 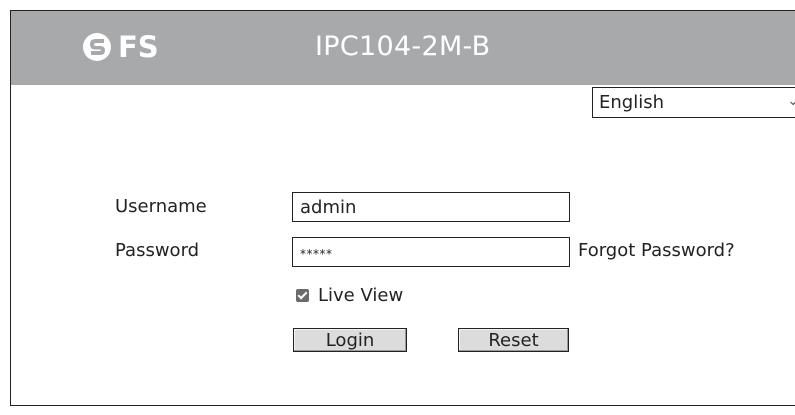 I want to click on username-field: admin, so click(x=431, y=207).